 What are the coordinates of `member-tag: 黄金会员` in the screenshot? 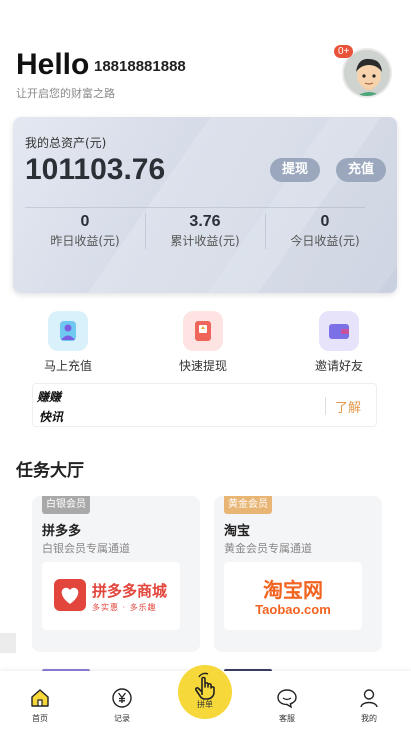 It's located at (248, 505).